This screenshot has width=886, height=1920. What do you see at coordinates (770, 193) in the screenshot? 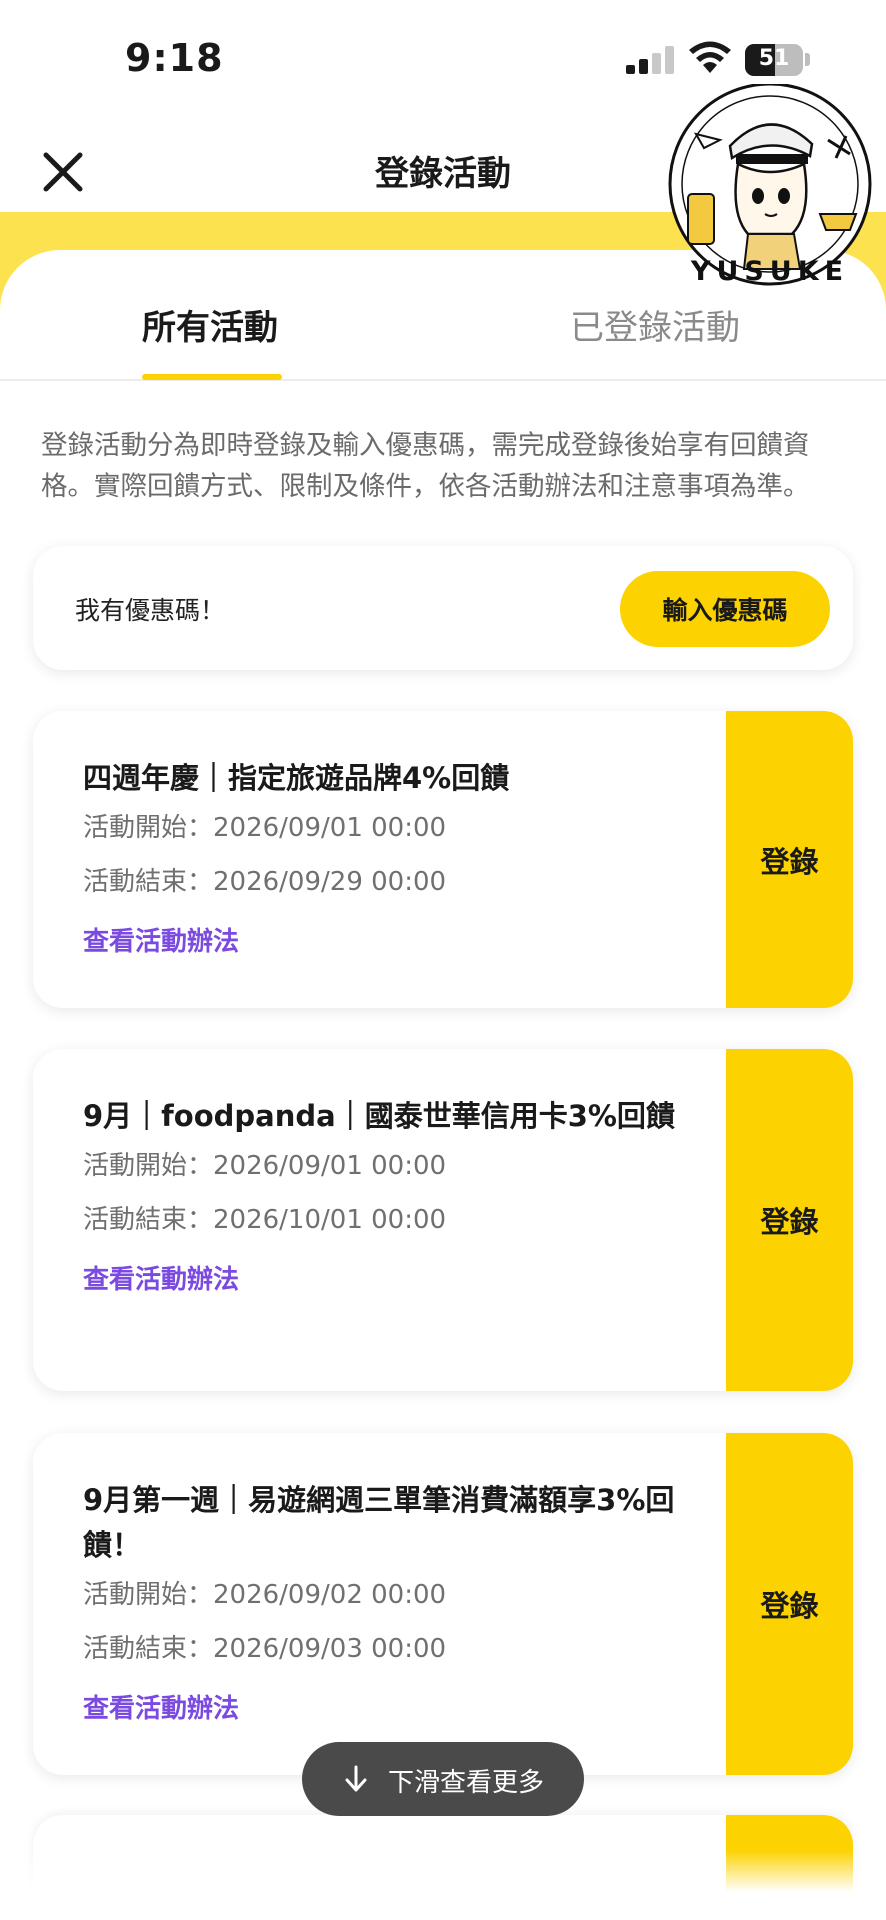
I see `yusuke-sticker: YUSUKE` at bounding box center [770, 193].